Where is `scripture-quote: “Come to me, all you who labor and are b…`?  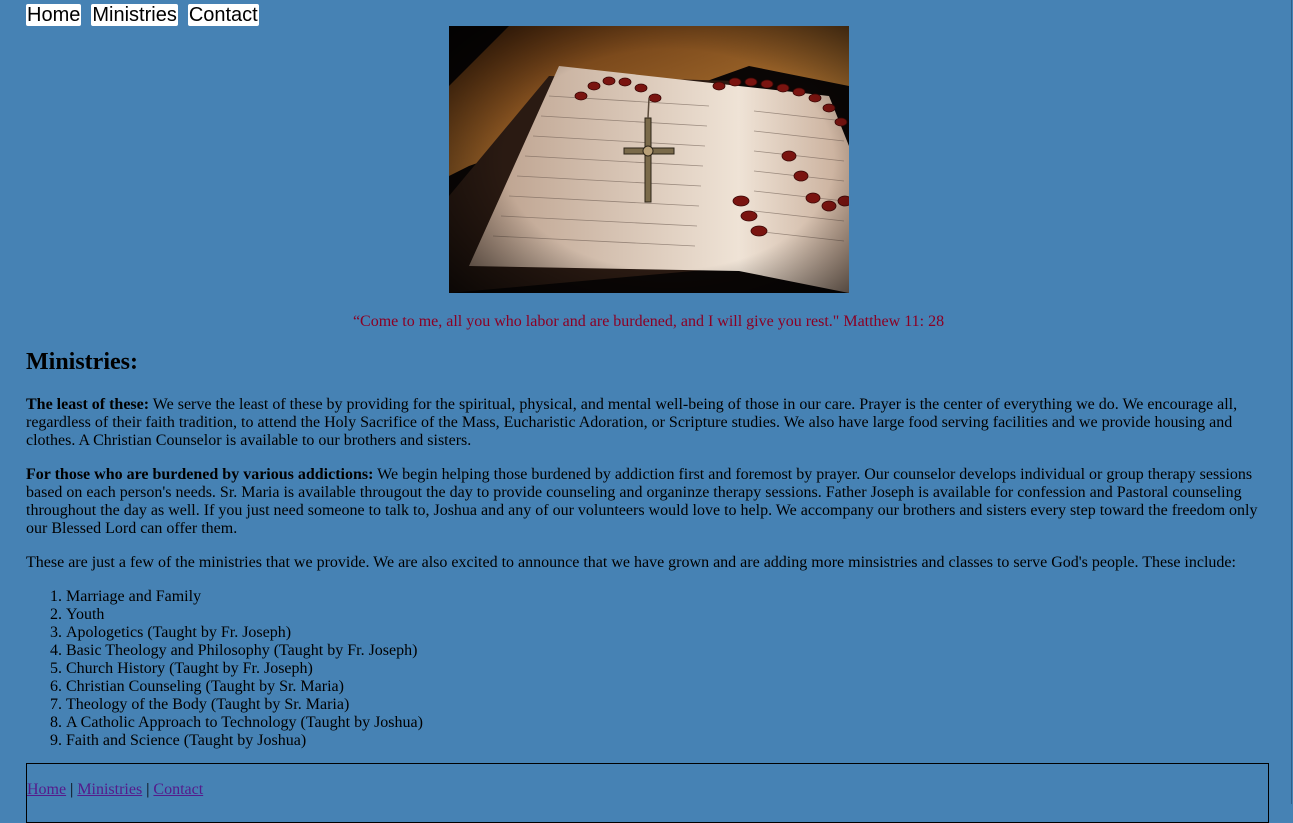
scripture-quote: “Come to me, all you who labor and are b… is located at coordinates (648, 321).